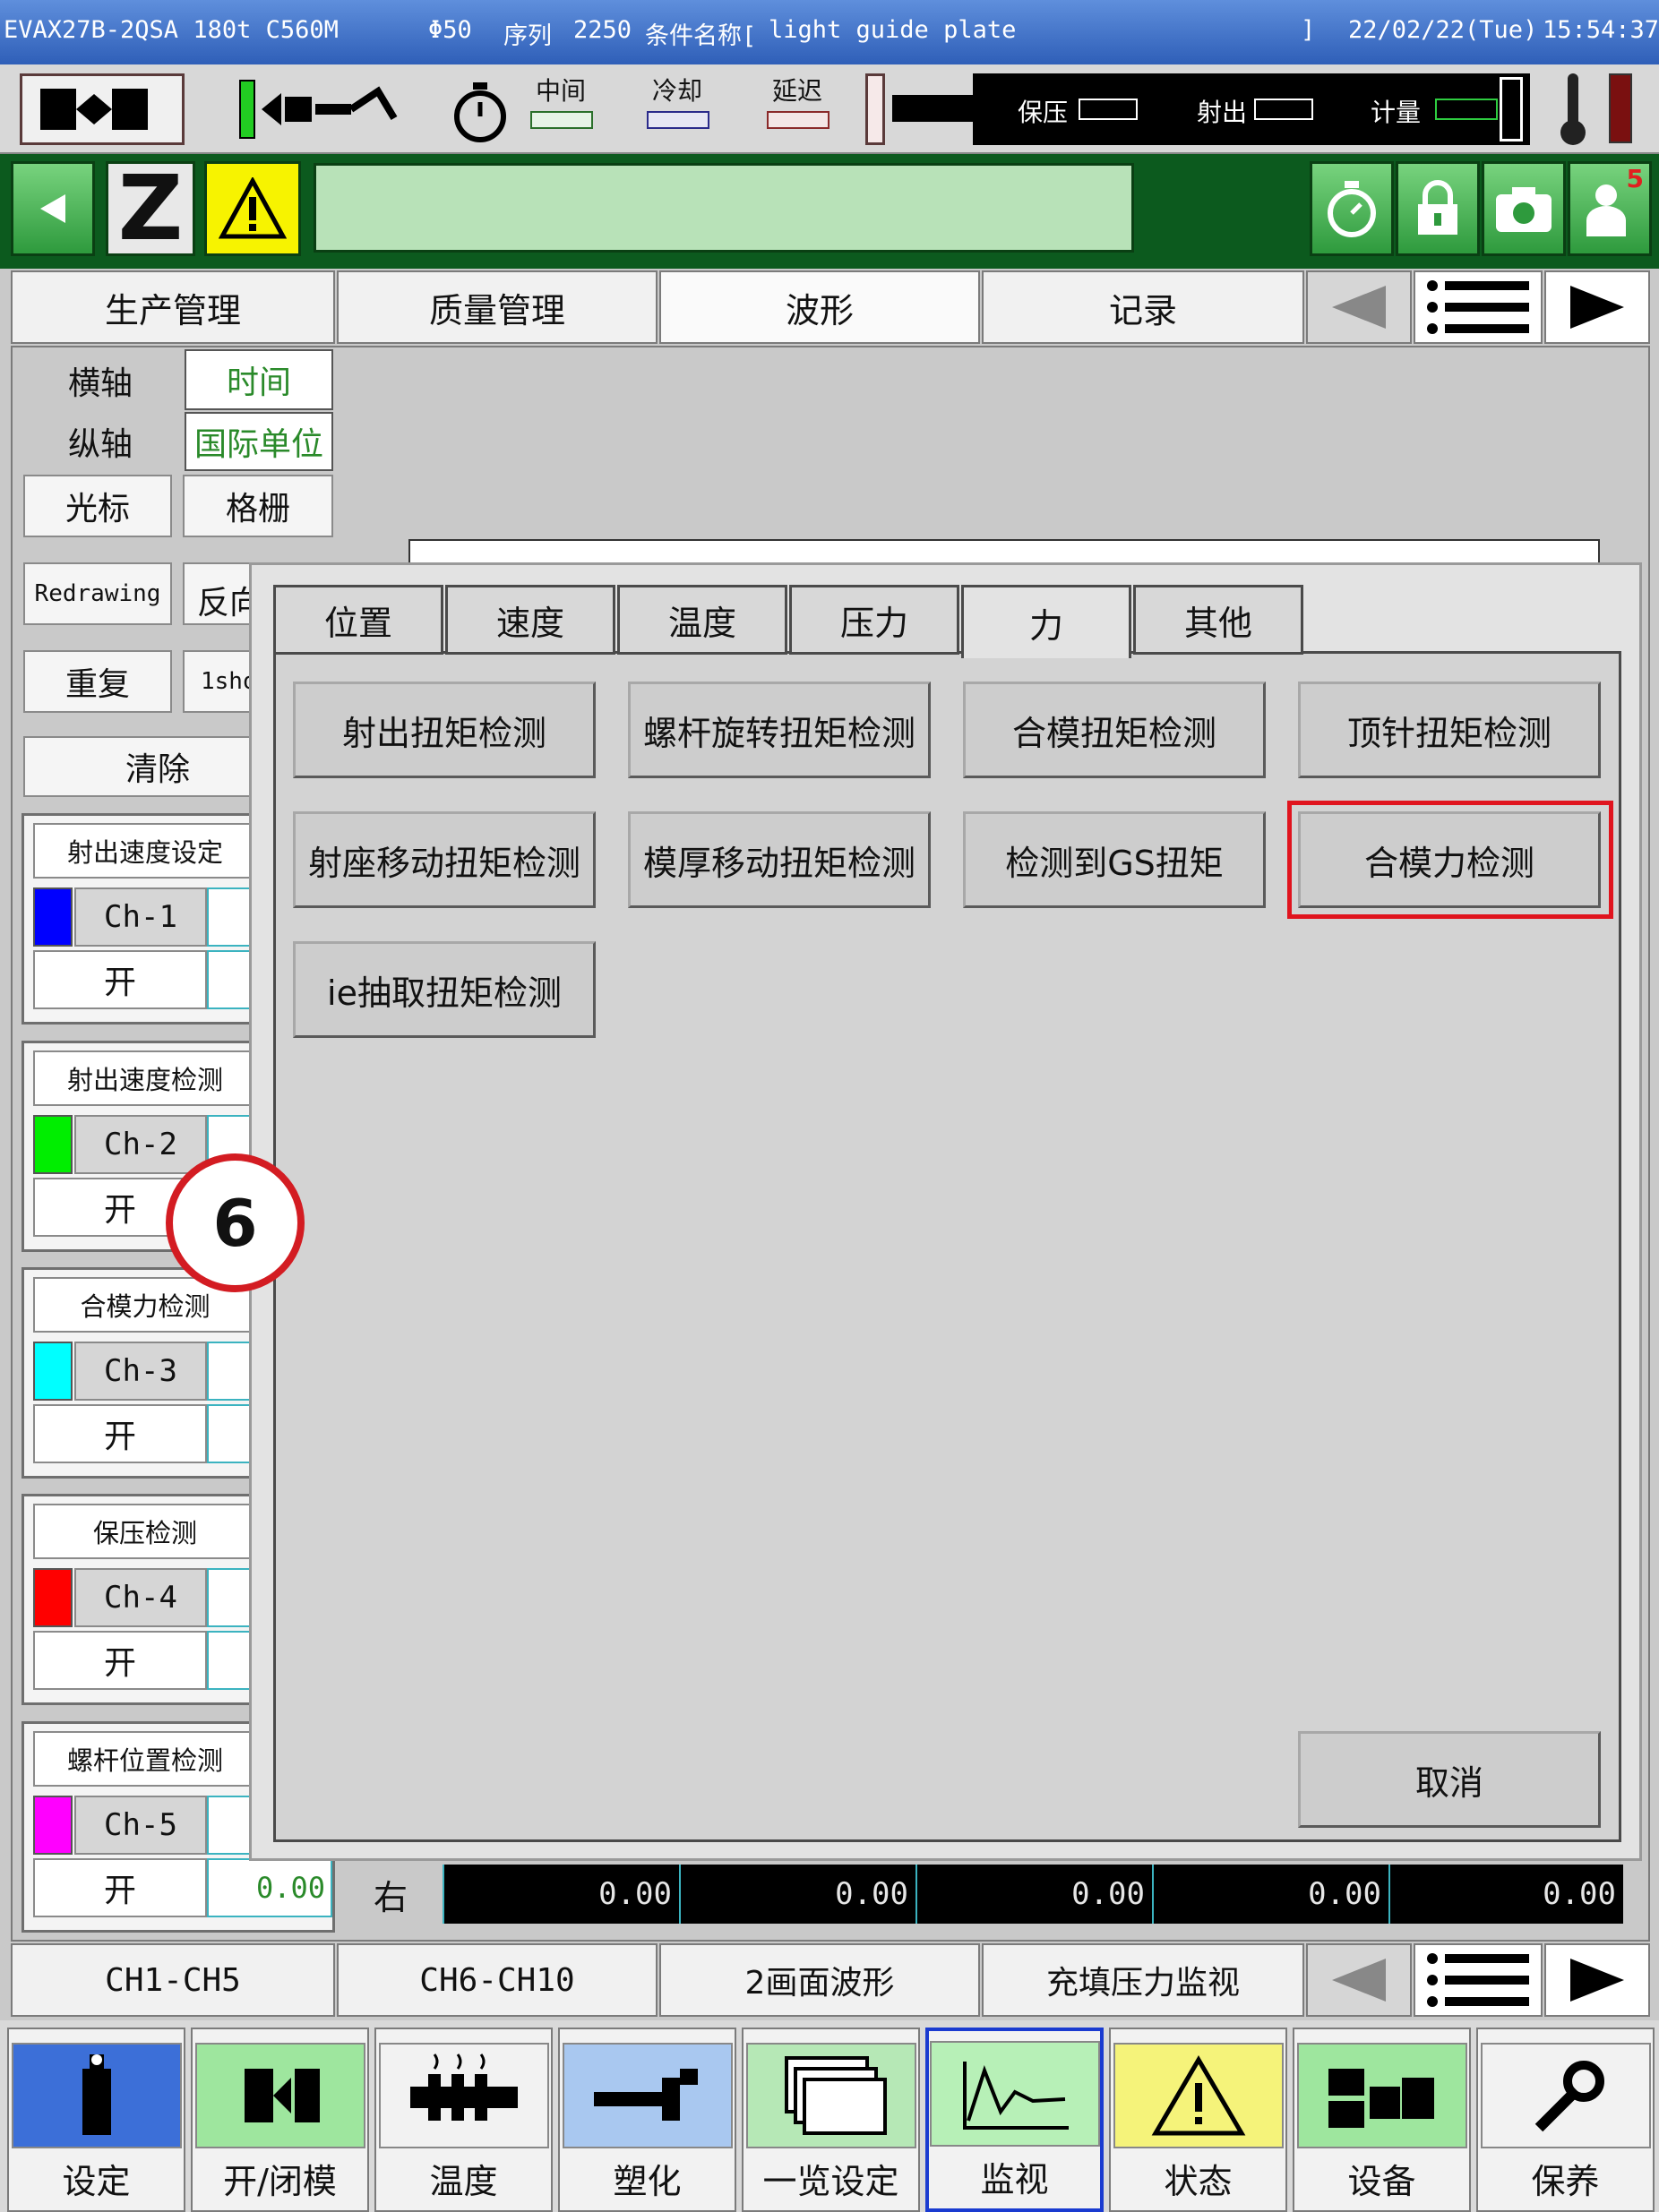 This screenshot has height=2212, width=1659. I want to click on nav-equipment: 设备, so click(1382, 2120).